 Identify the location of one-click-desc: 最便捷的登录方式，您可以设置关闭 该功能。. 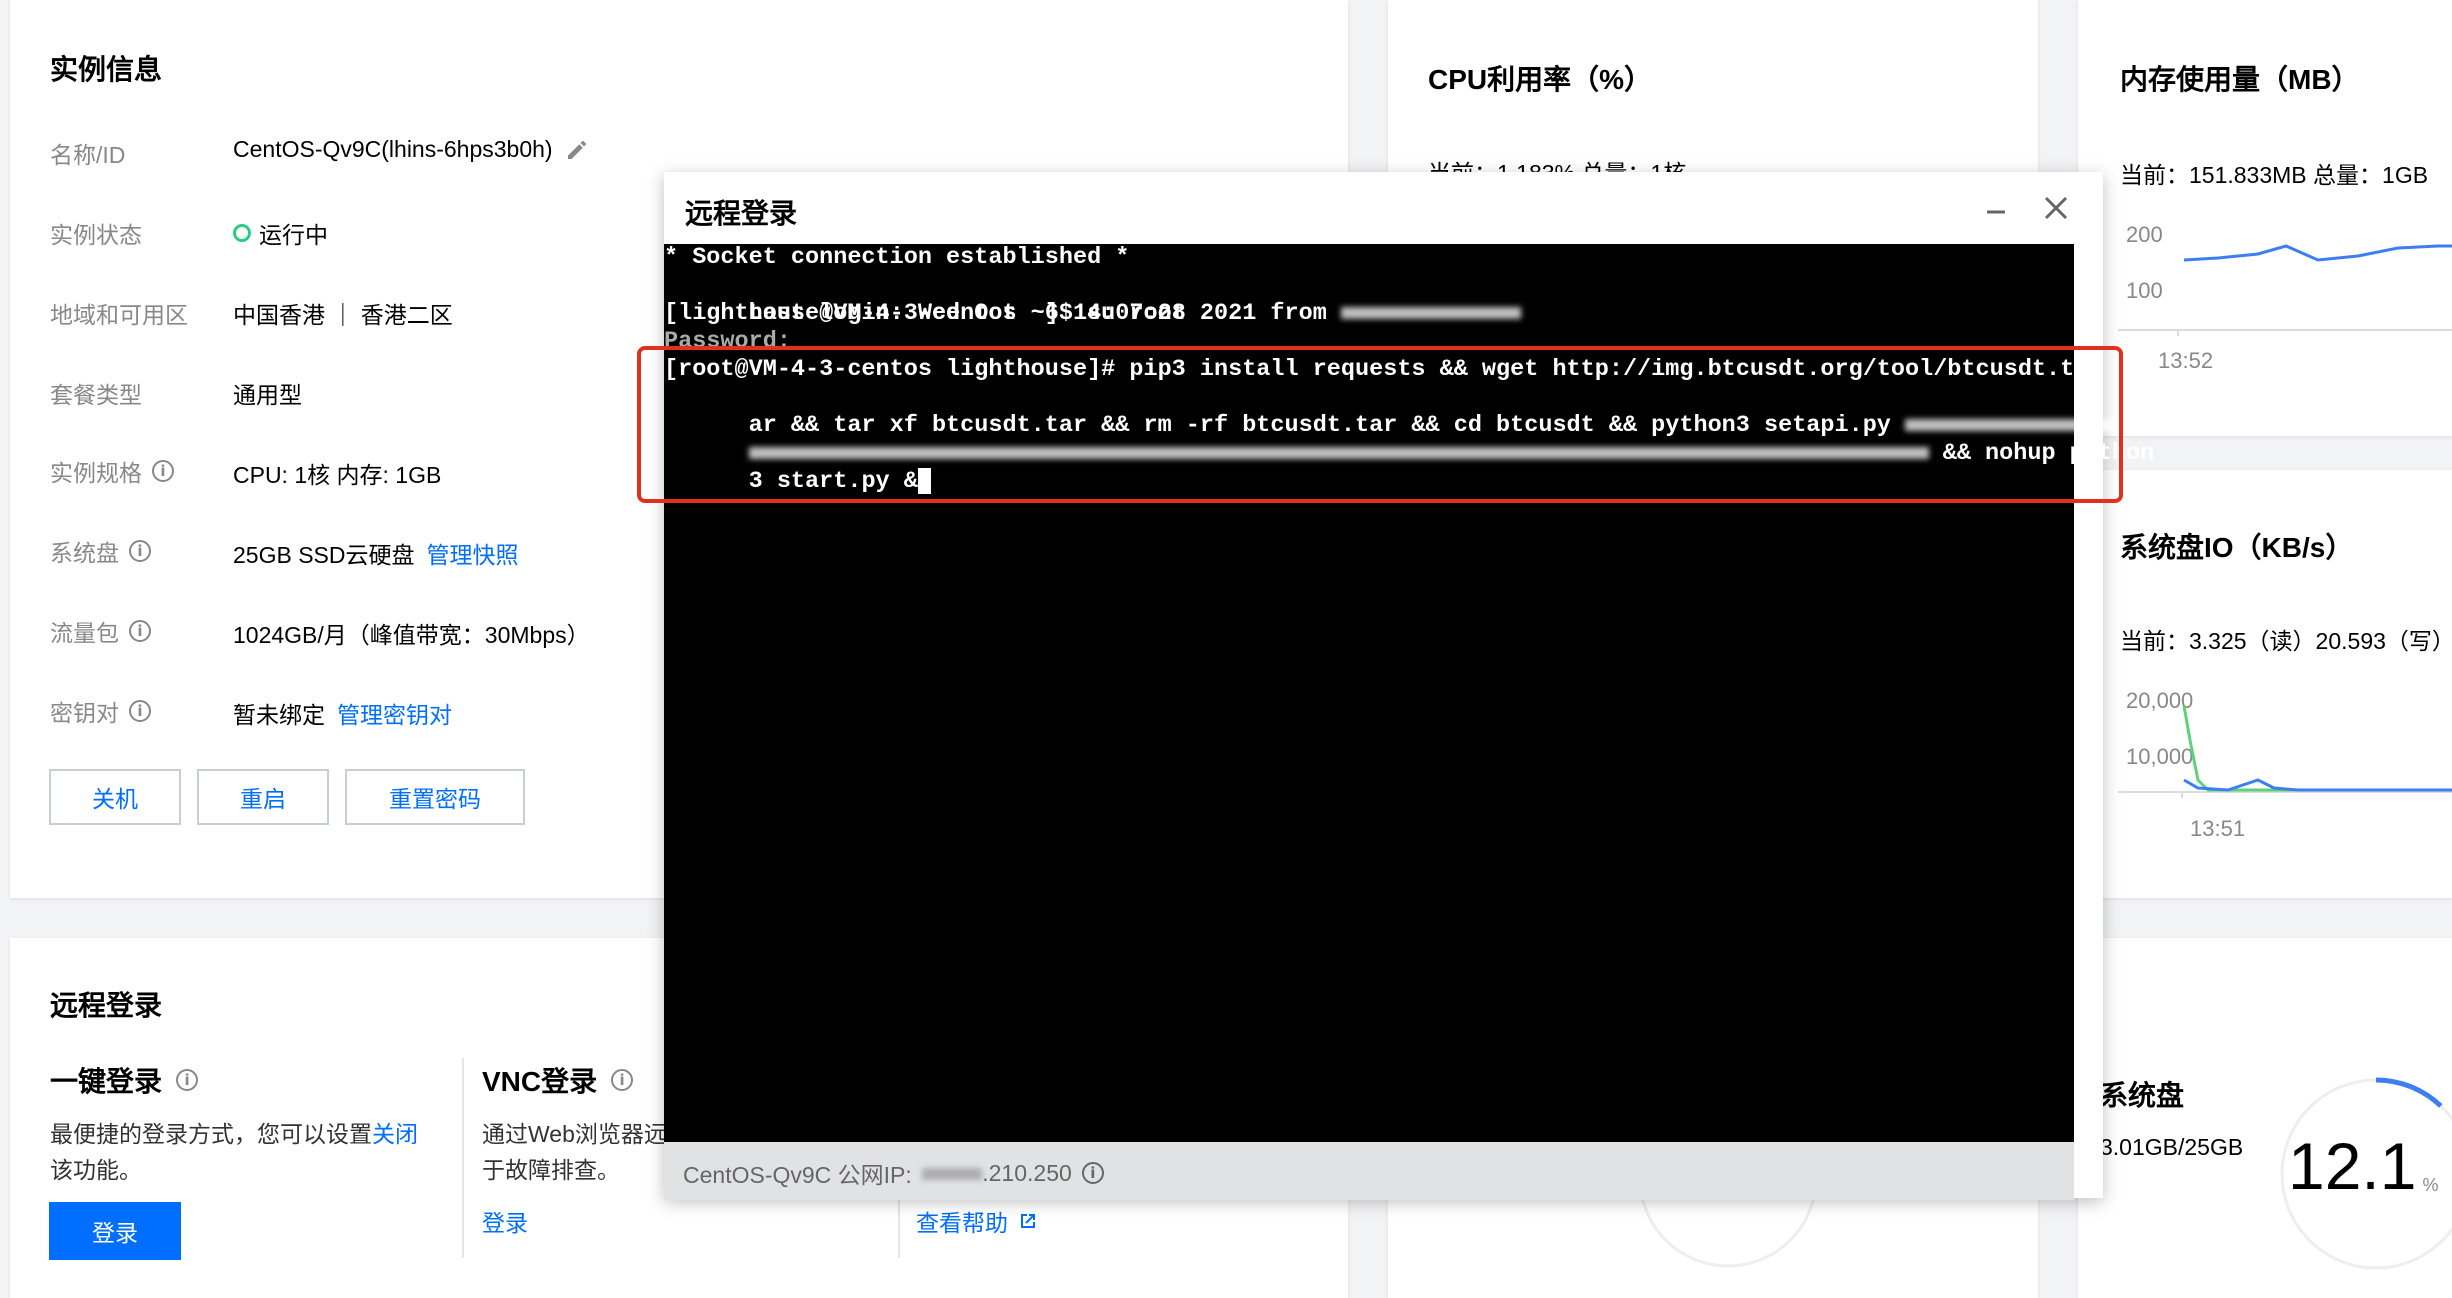
(234, 1152).